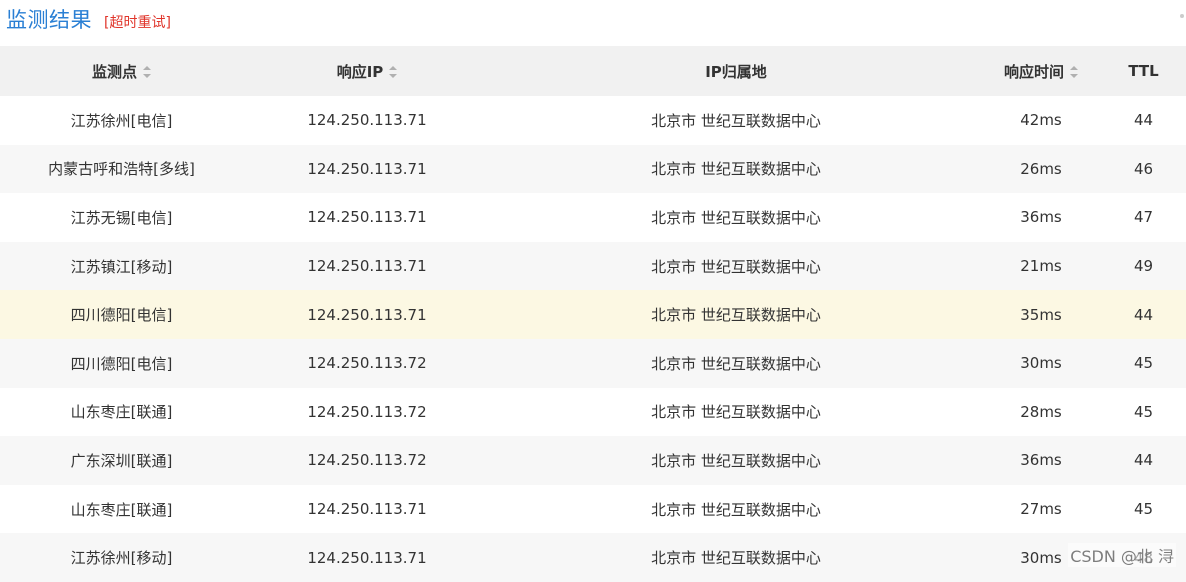 Image resolution: width=1186 pixels, height=582 pixels. Describe the element at coordinates (1041, 363) in the screenshot. I see `response-time-cell: 30ms` at that location.